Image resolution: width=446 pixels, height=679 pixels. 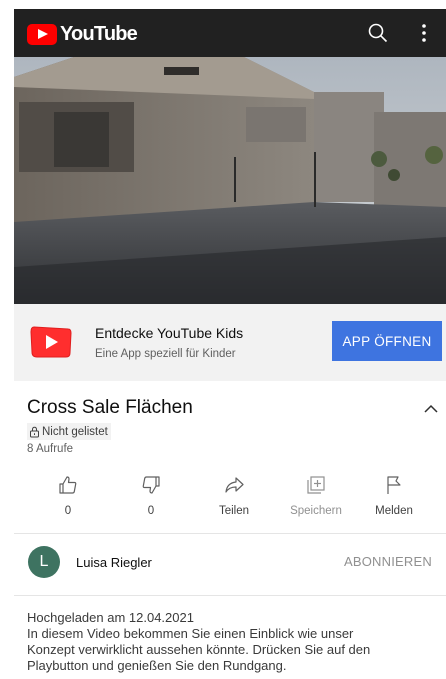 I want to click on report-button: Melden, so click(x=394, y=495).